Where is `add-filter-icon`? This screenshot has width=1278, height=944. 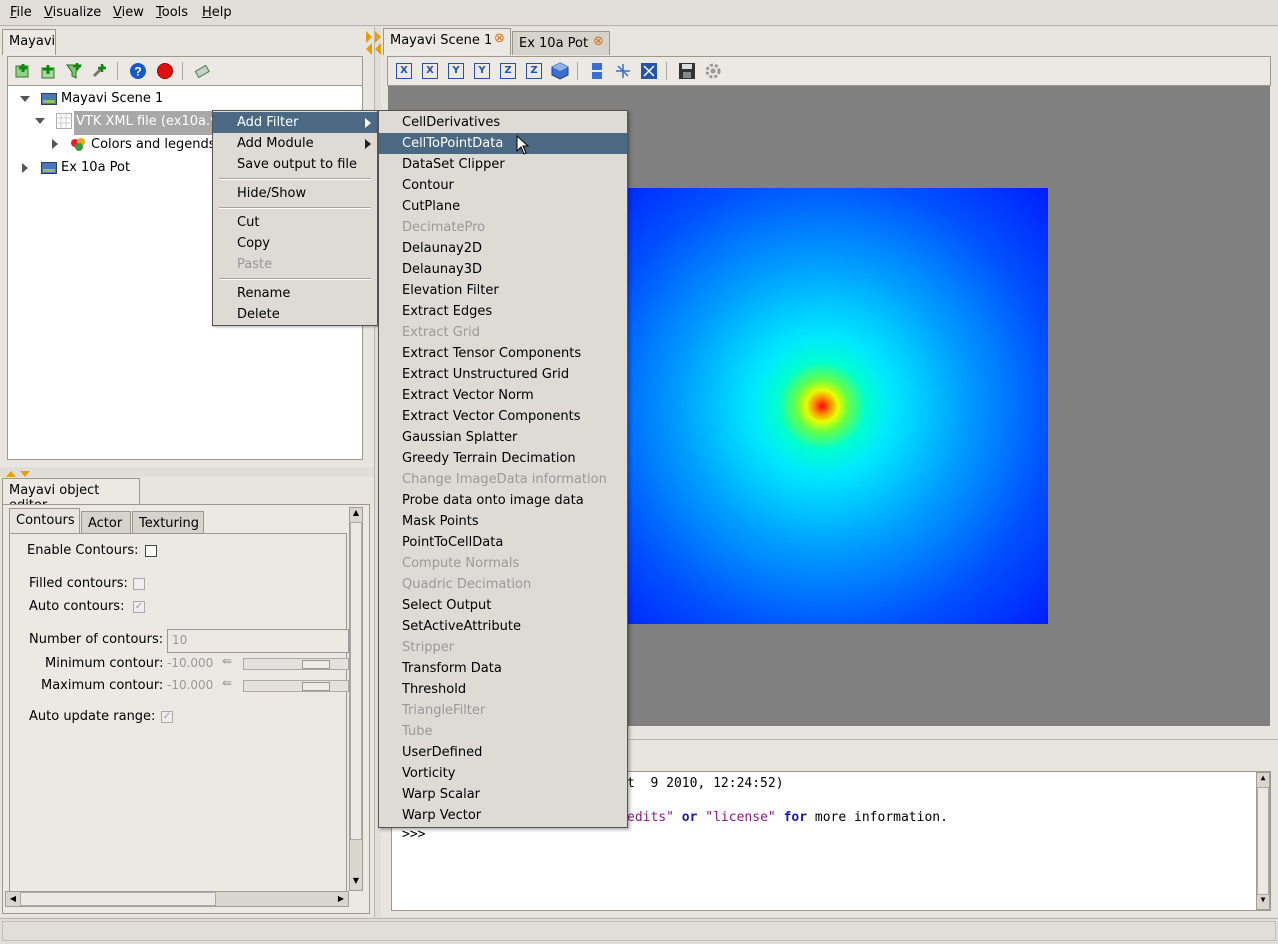 add-filter-icon is located at coordinates (74, 71).